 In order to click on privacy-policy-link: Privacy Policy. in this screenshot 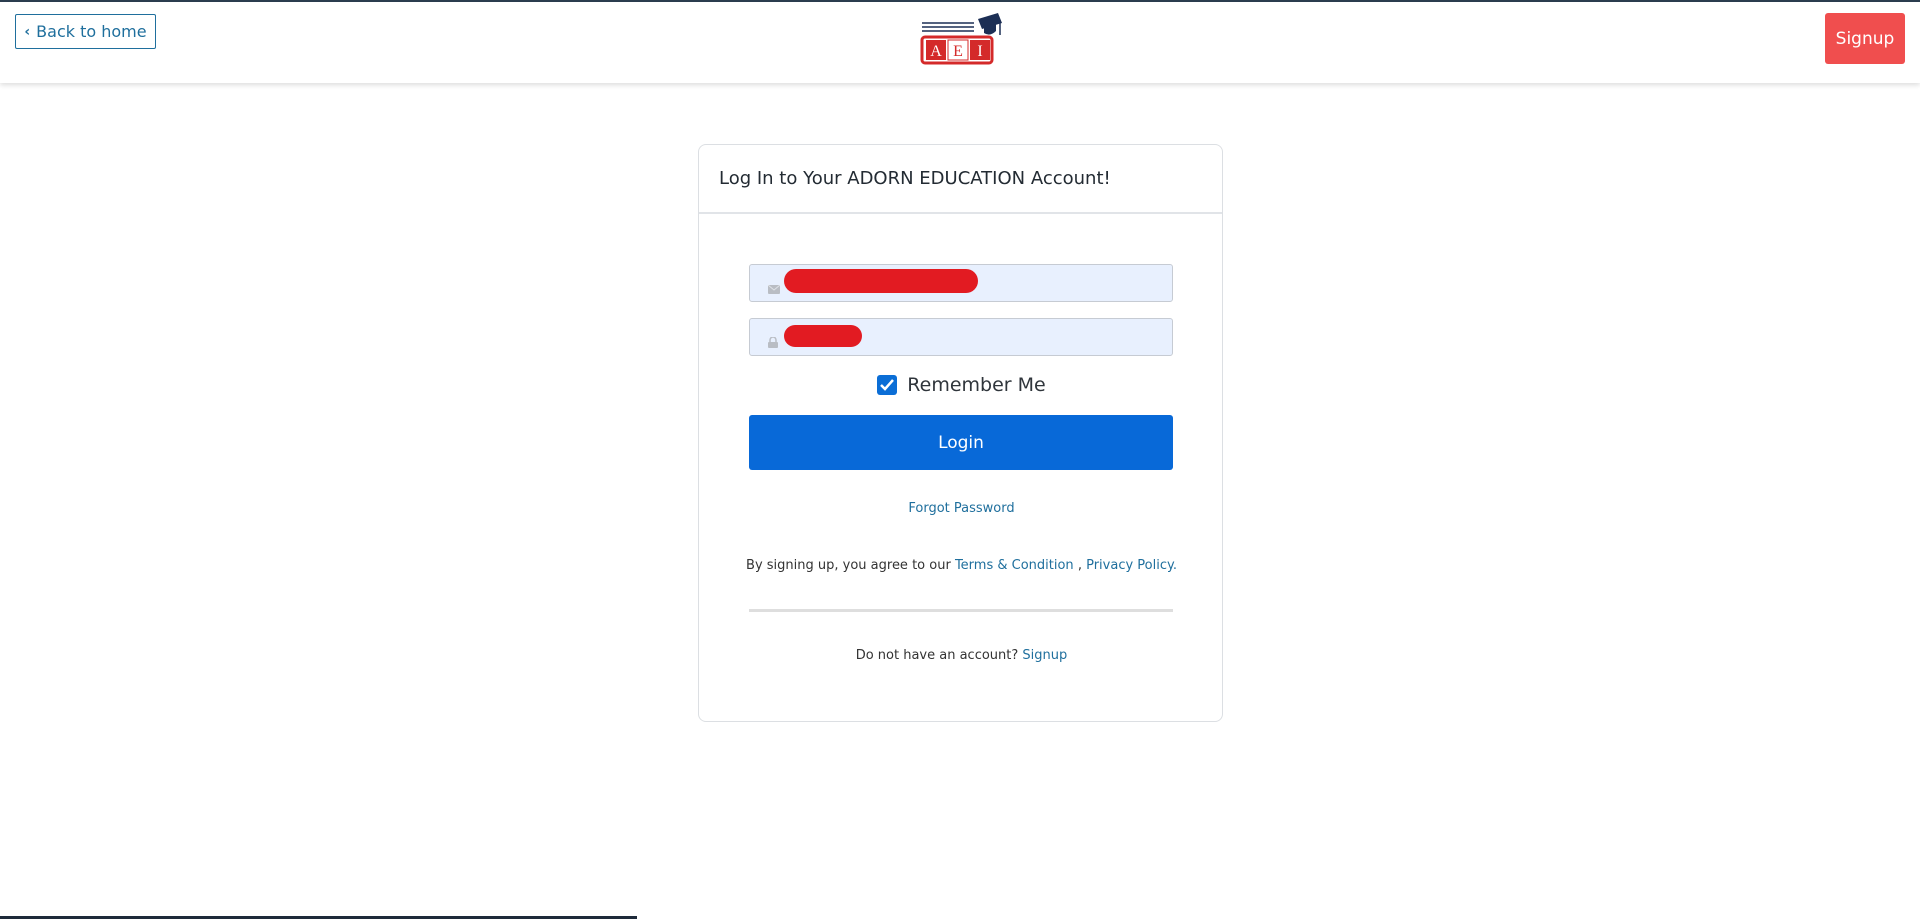, I will do `click(1131, 565)`.